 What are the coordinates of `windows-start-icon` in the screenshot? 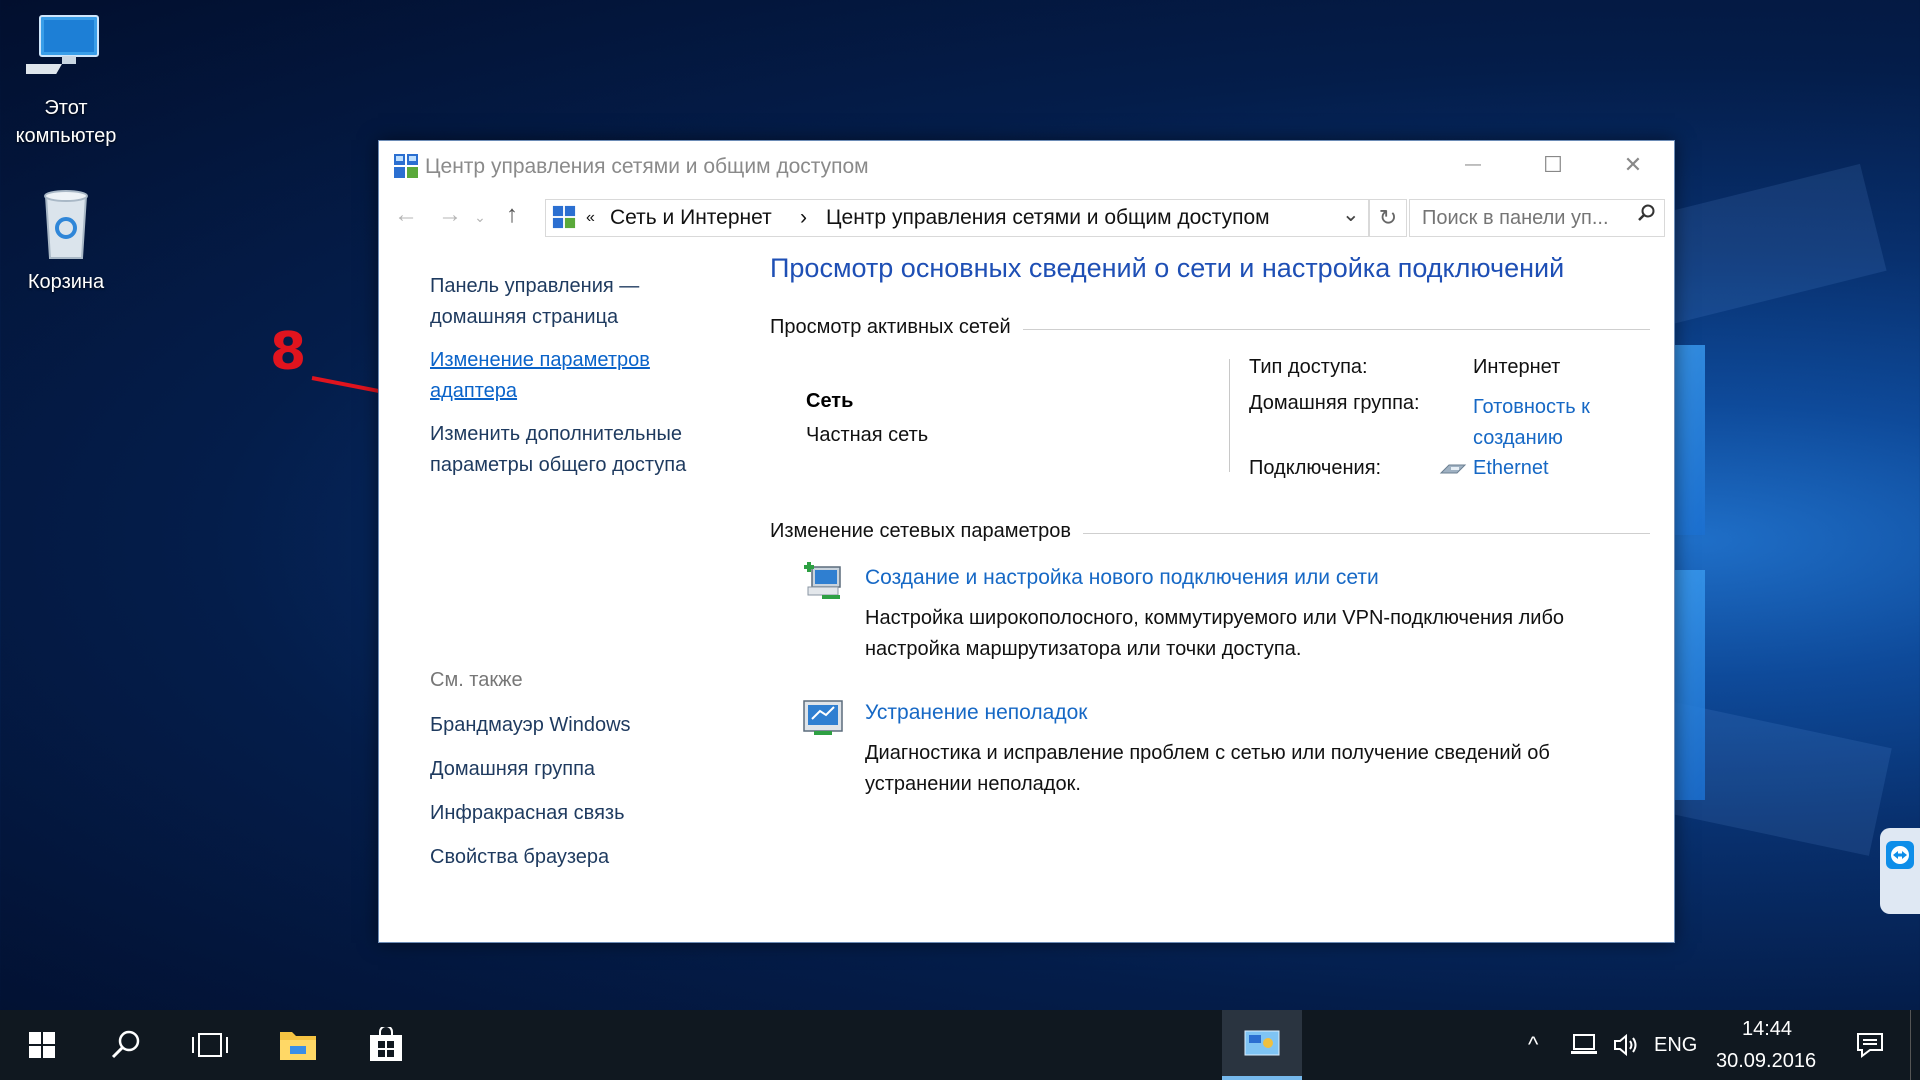 It's located at (42, 1045).